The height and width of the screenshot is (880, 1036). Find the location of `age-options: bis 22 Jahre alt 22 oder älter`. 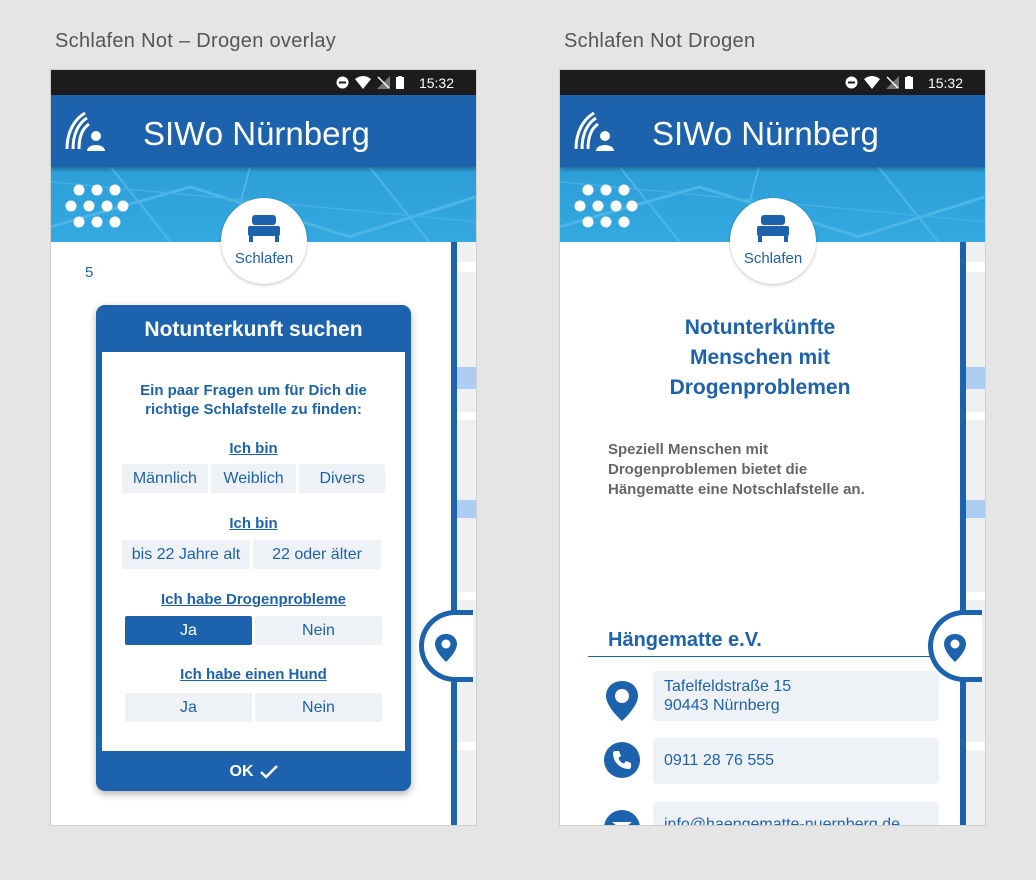

age-options: bis 22 Jahre alt 22 oder älter is located at coordinates (251, 554).